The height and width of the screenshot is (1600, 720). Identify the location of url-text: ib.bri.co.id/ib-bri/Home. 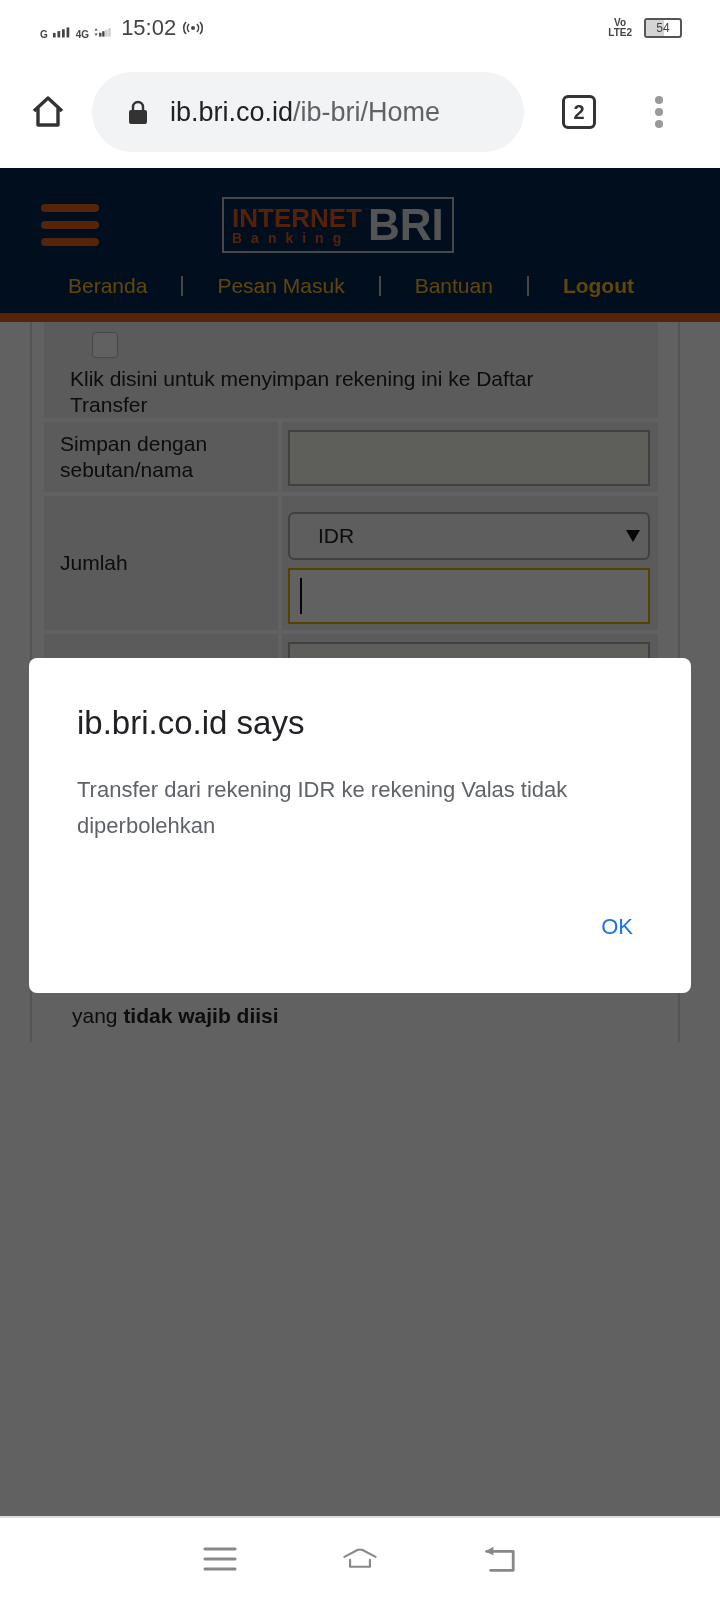
(305, 112).